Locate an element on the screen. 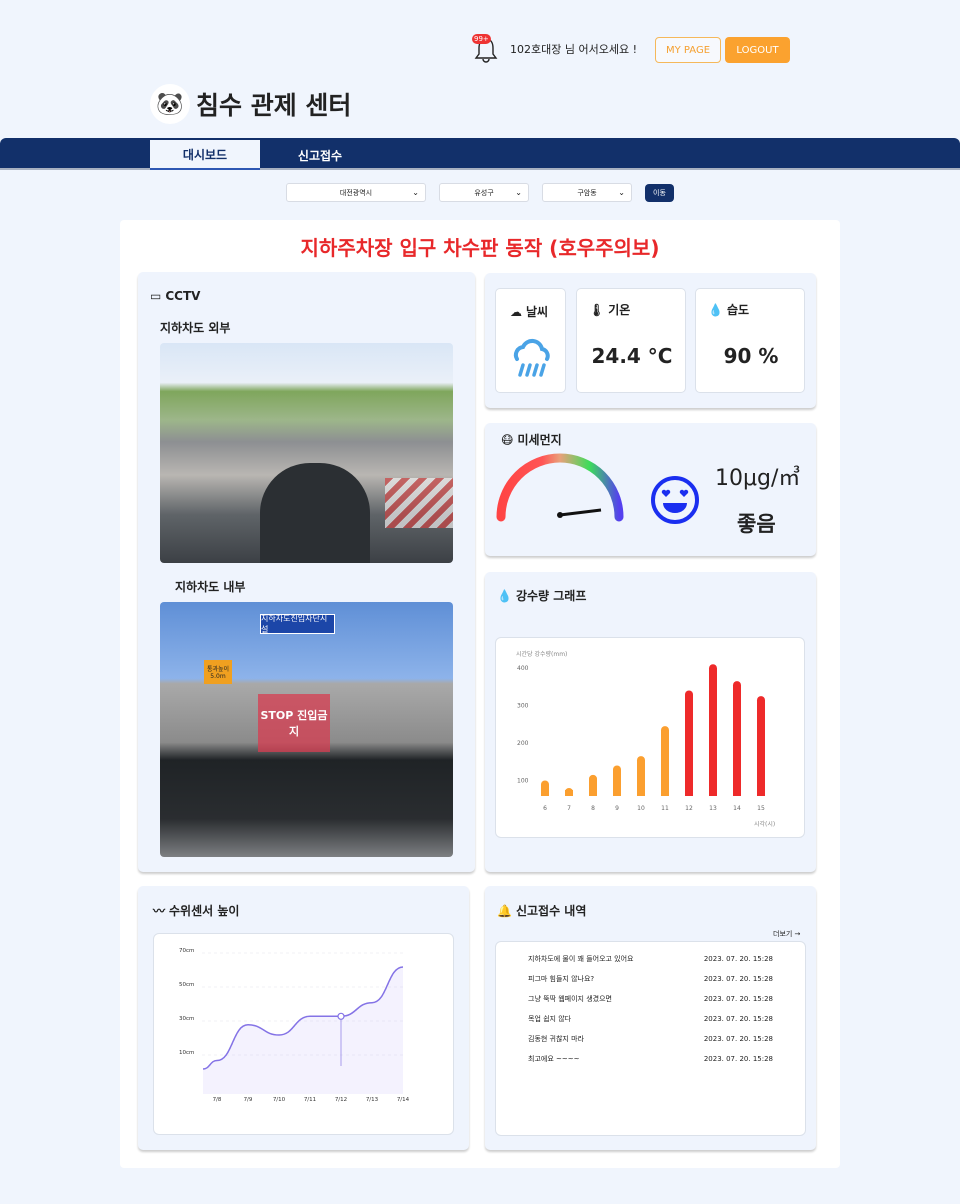 The image size is (960, 1204). cctv-inside-feed: 지하차도진입차단시설 STOP 진입금지 통과높이 5.0m is located at coordinates (306, 729).